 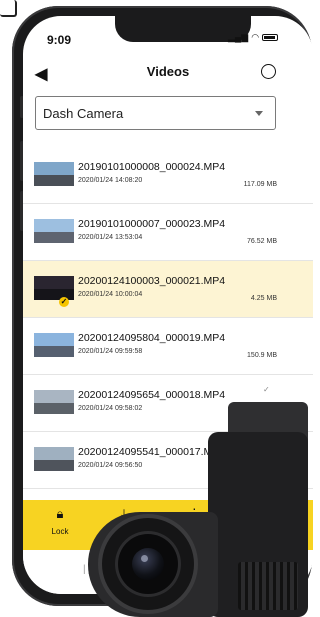 What do you see at coordinates (59, 40) in the screenshot?
I see `status-time: 9:09` at bounding box center [59, 40].